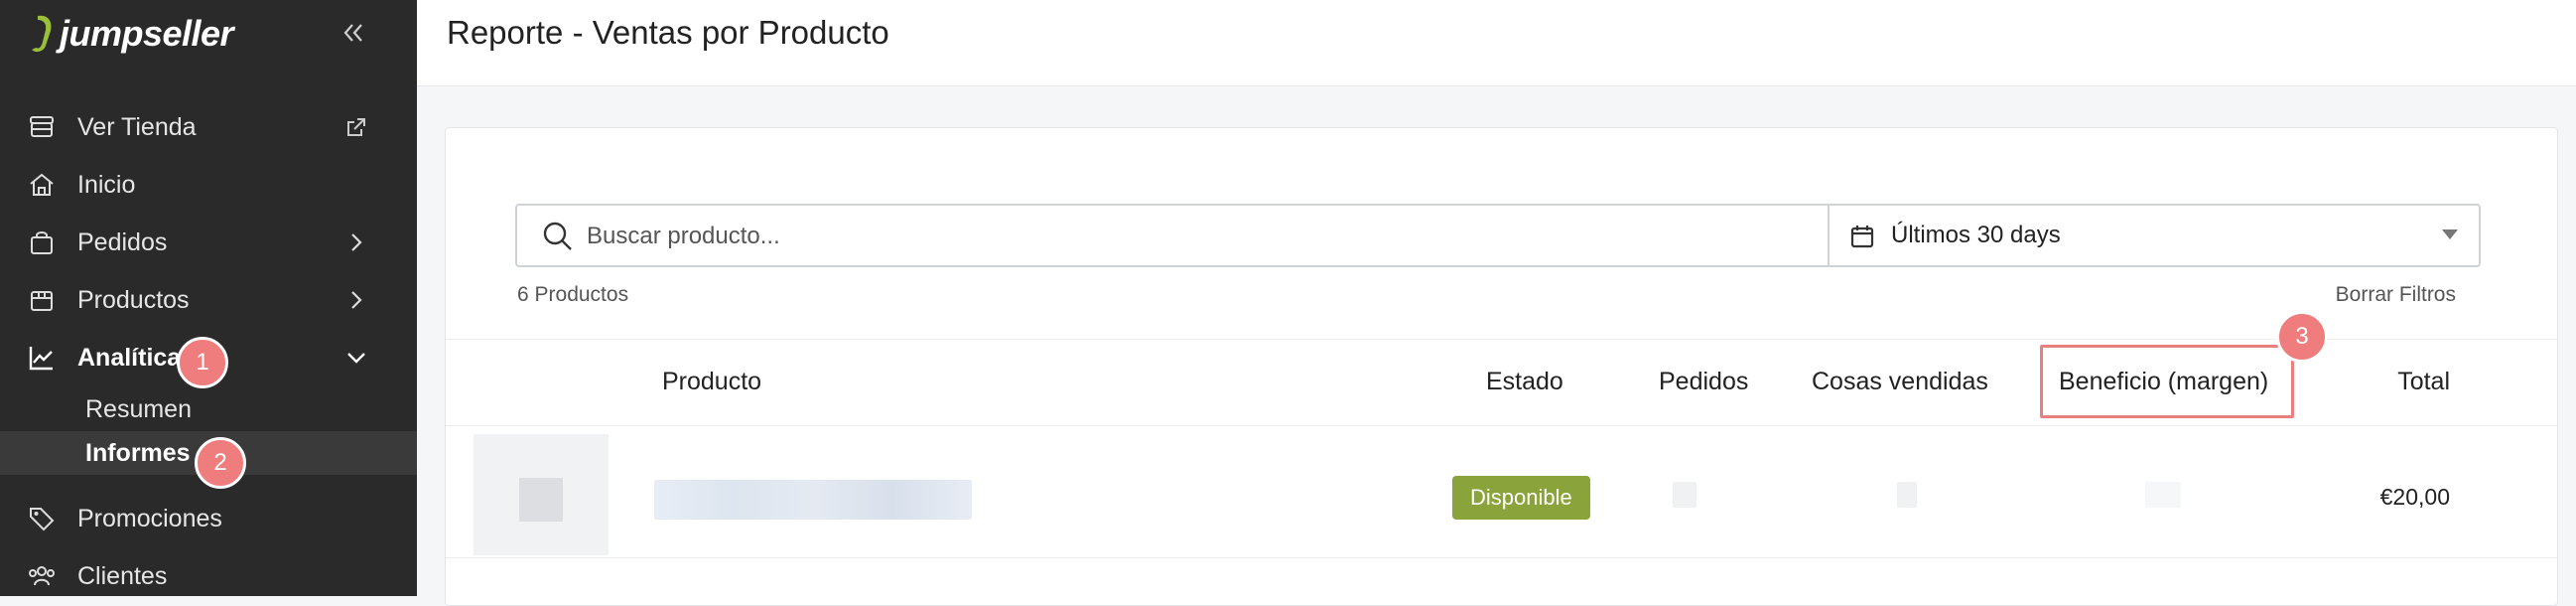 This screenshot has height=606, width=2576. I want to click on column-header-pedidos: Pedidos, so click(1703, 382).